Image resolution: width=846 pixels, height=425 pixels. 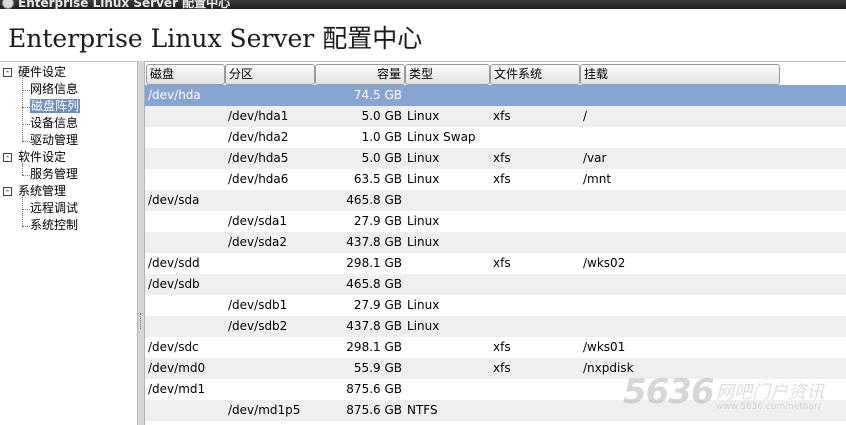 What do you see at coordinates (174, 263) in the screenshot?
I see `cell-disk: /dev/sdd` at bounding box center [174, 263].